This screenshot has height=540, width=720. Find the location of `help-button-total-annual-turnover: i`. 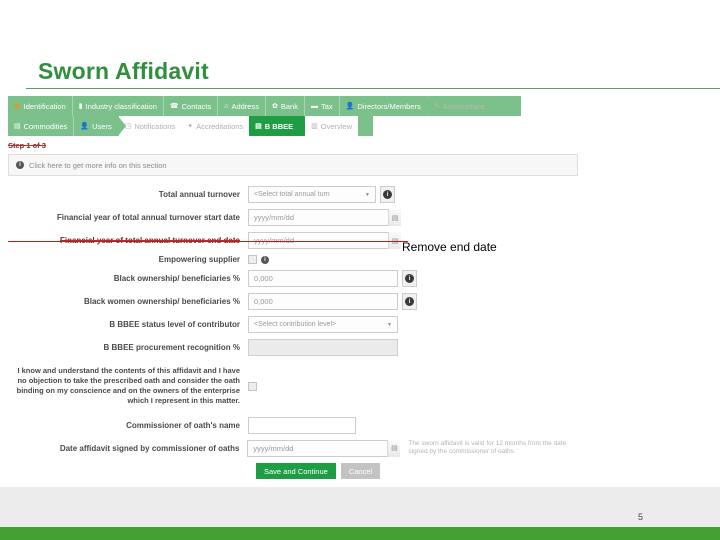

help-button-total-annual-turnover: i is located at coordinates (387, 194).